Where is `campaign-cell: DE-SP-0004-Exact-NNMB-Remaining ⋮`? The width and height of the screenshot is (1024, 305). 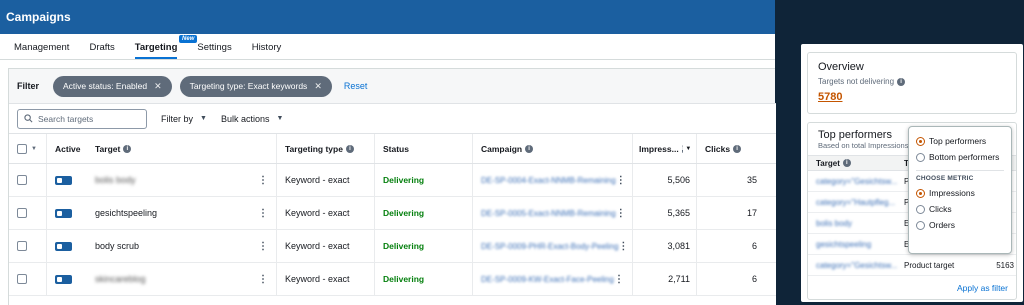
campaign-cell: DE-SP-0004-Exact-NNMB-Remaining ⋮ is located at coordinates (553, 180).